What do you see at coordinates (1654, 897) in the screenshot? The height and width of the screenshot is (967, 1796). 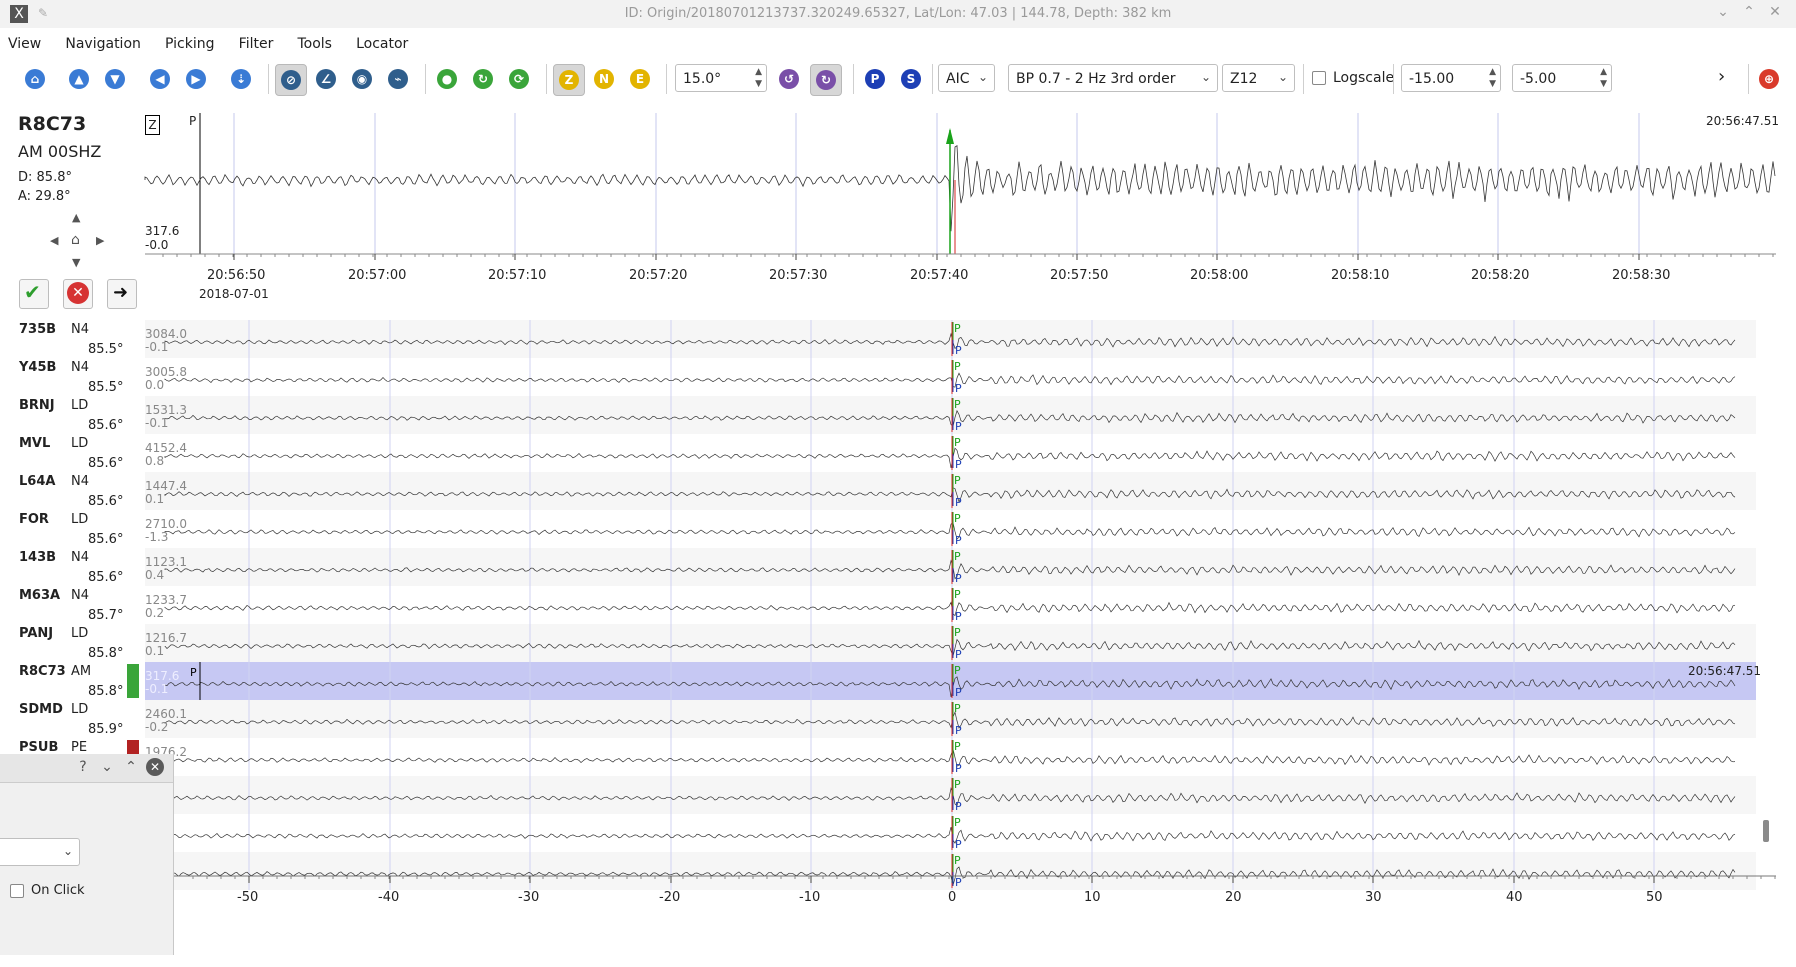 I see `rel-tick-label: 50` at bounding box center [1654, 897].